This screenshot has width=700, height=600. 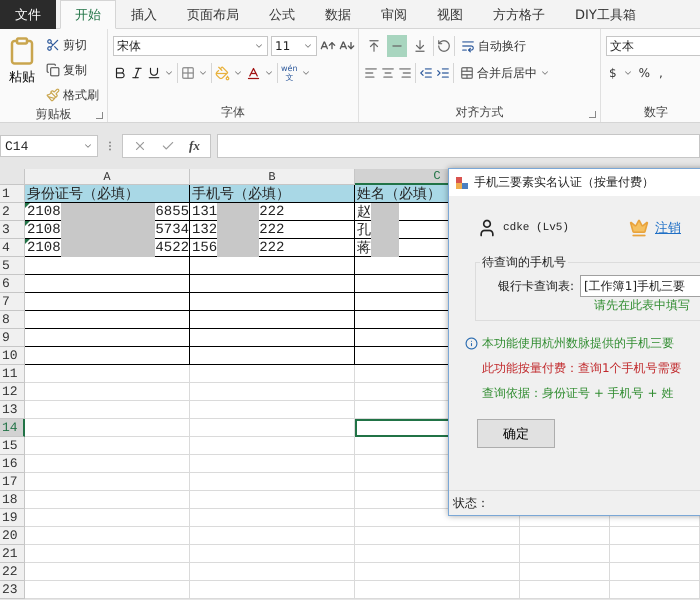 I want to click on field-label: 银行卡查询表:, so click(x=536, y=286).